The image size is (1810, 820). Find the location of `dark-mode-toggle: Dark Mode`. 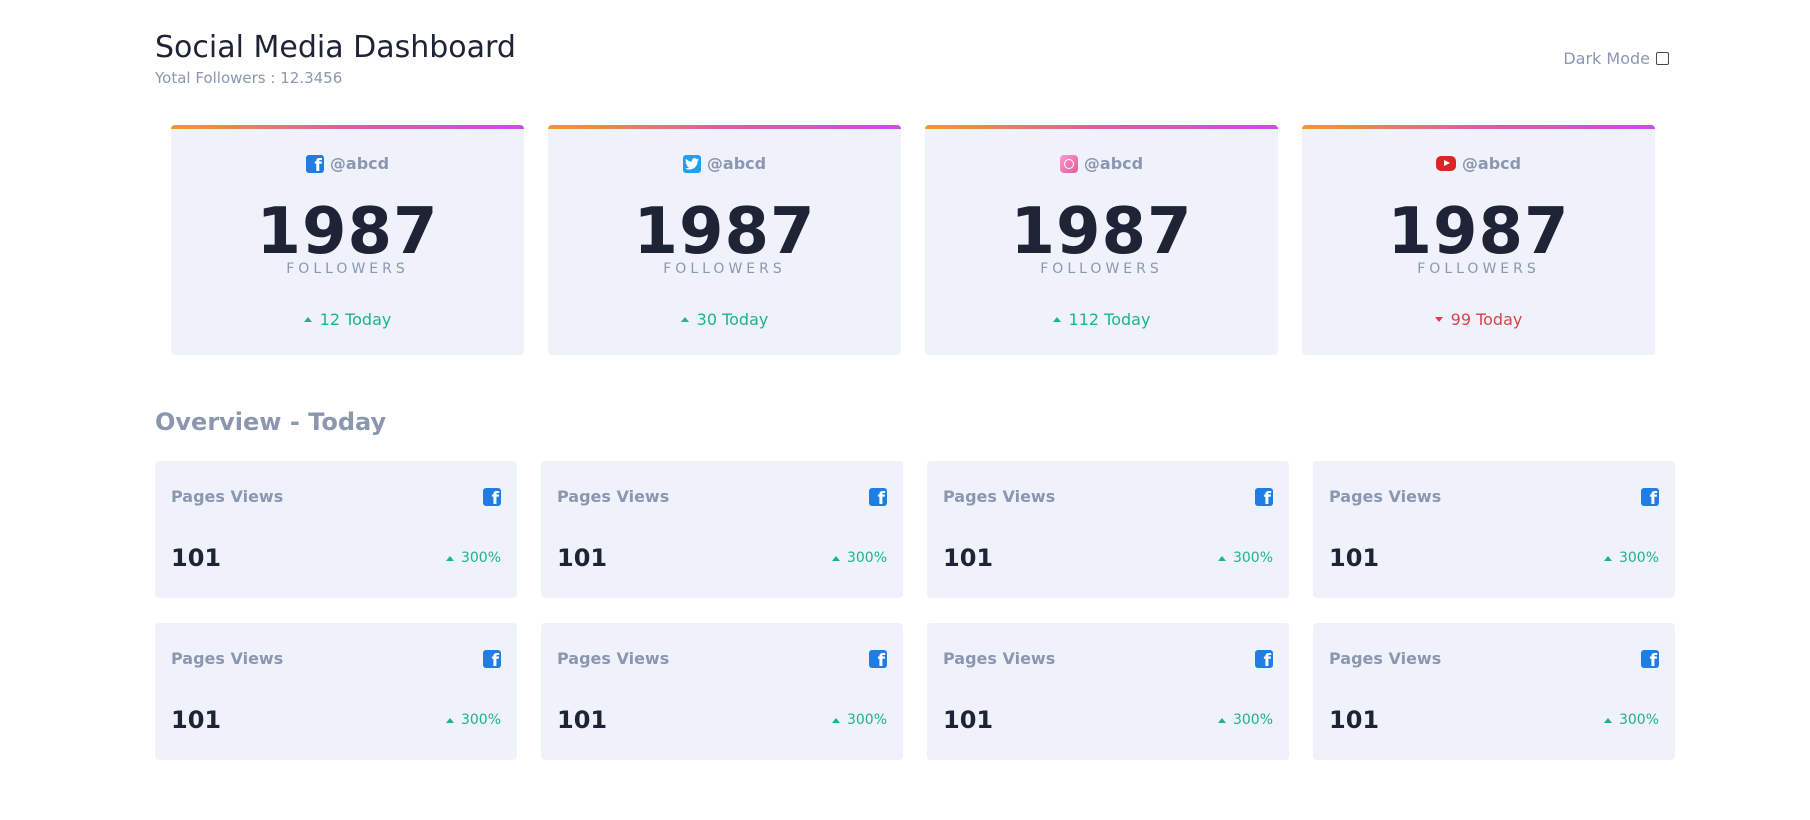

dark-mode-toggle: Dark Mode is located at coordinates (1616, 58).